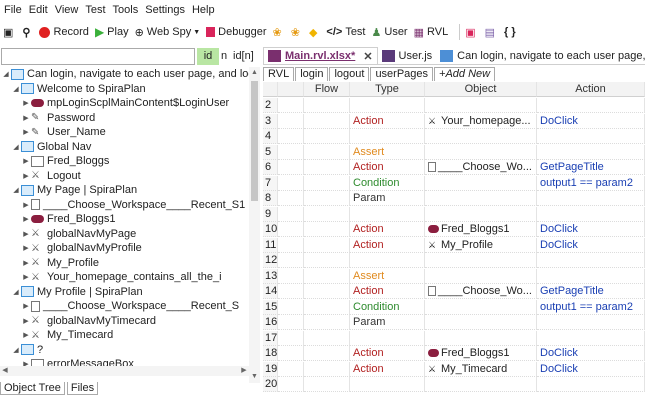  I want to click on tree-node: ▶ mpLoginScplMainContent$LoginUser, so click(114, 103).